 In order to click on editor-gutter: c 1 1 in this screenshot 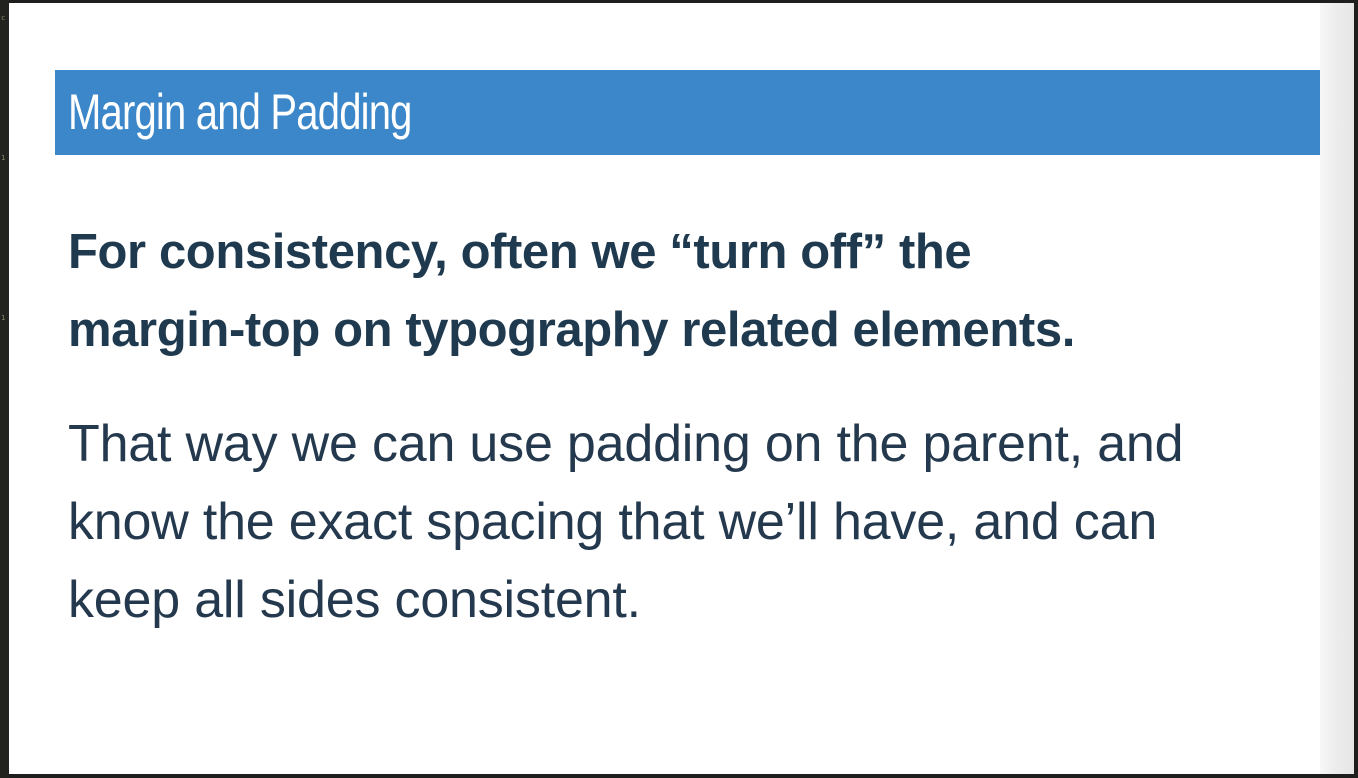, I will do `click(4, 389)`.